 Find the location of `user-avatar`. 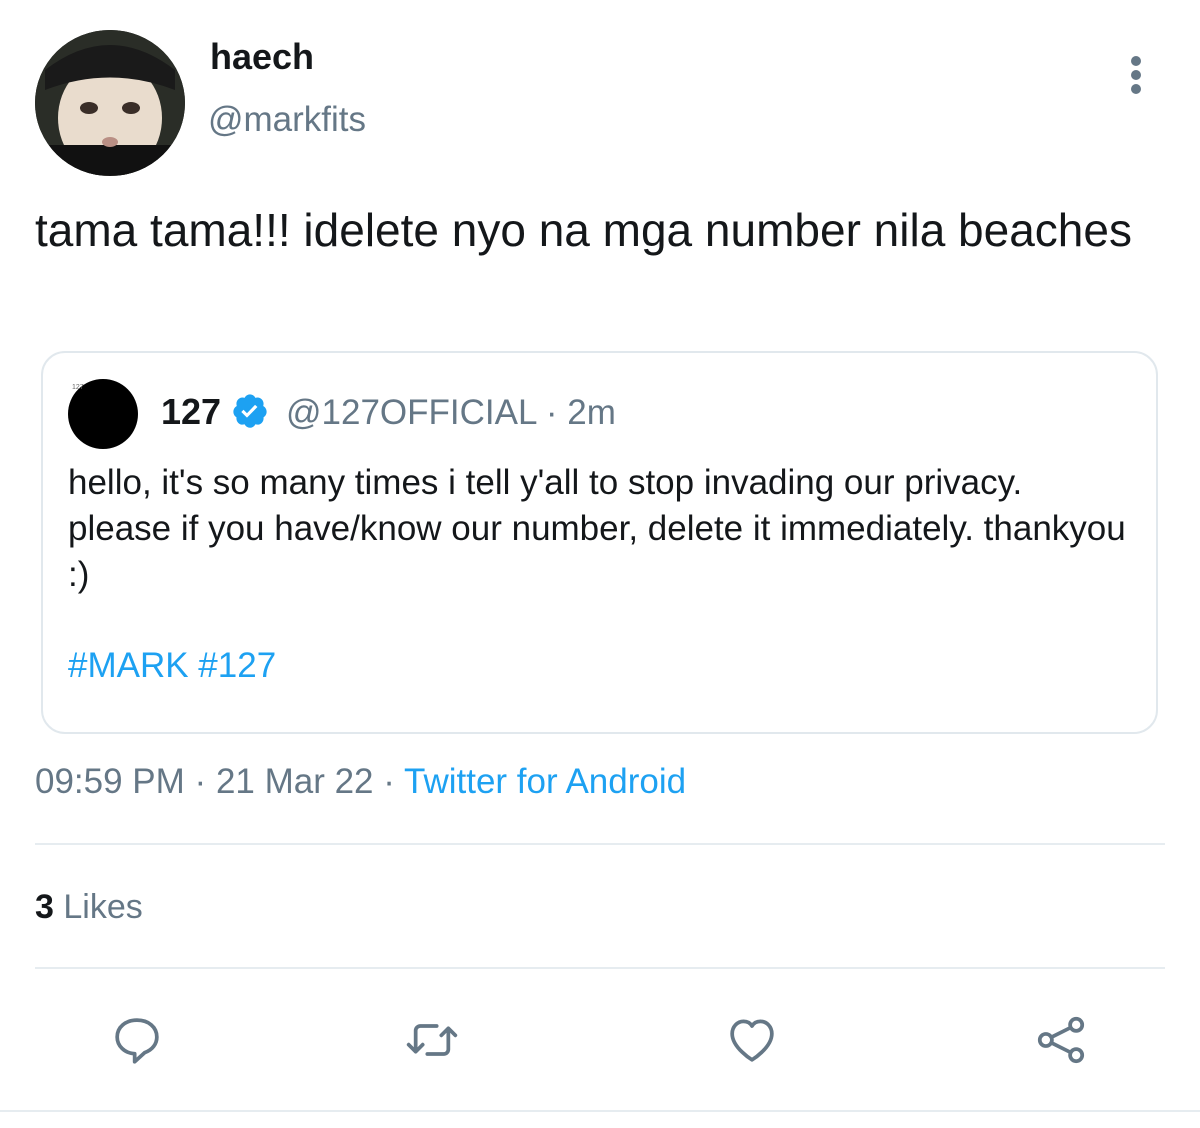

user-avatar is located at coordinates (110, 103).